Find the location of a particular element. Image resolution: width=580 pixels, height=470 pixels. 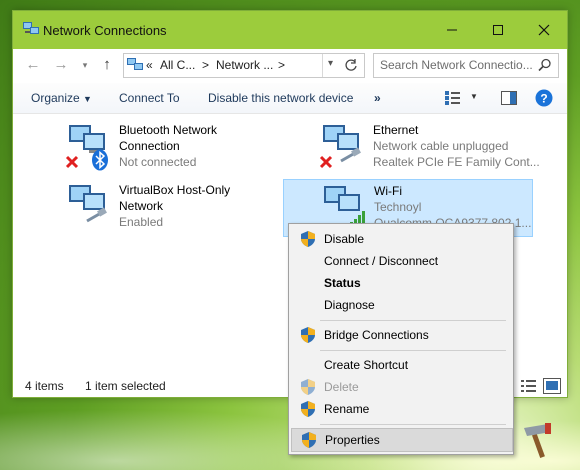

breadcrumb-overflow: « is located at coordinates (149, 65).